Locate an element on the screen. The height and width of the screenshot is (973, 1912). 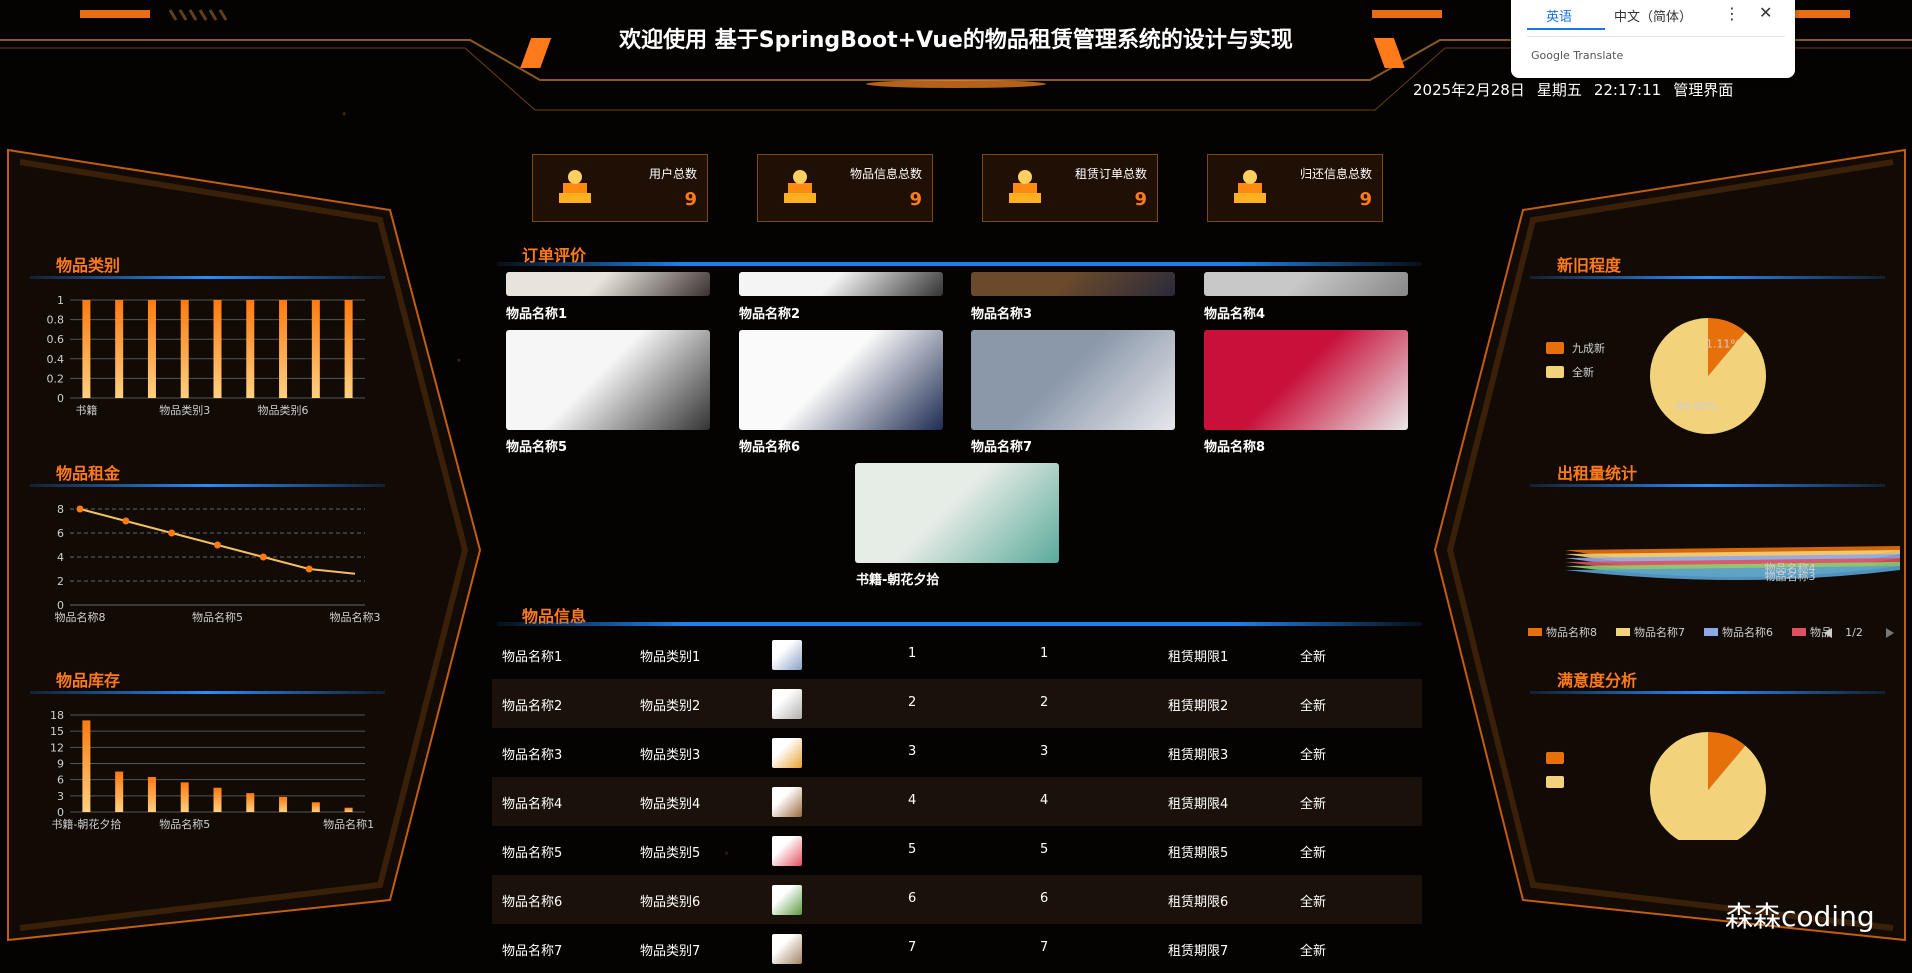
gallery-item-name: 物品名称6 is located at coordinates (769, 445).